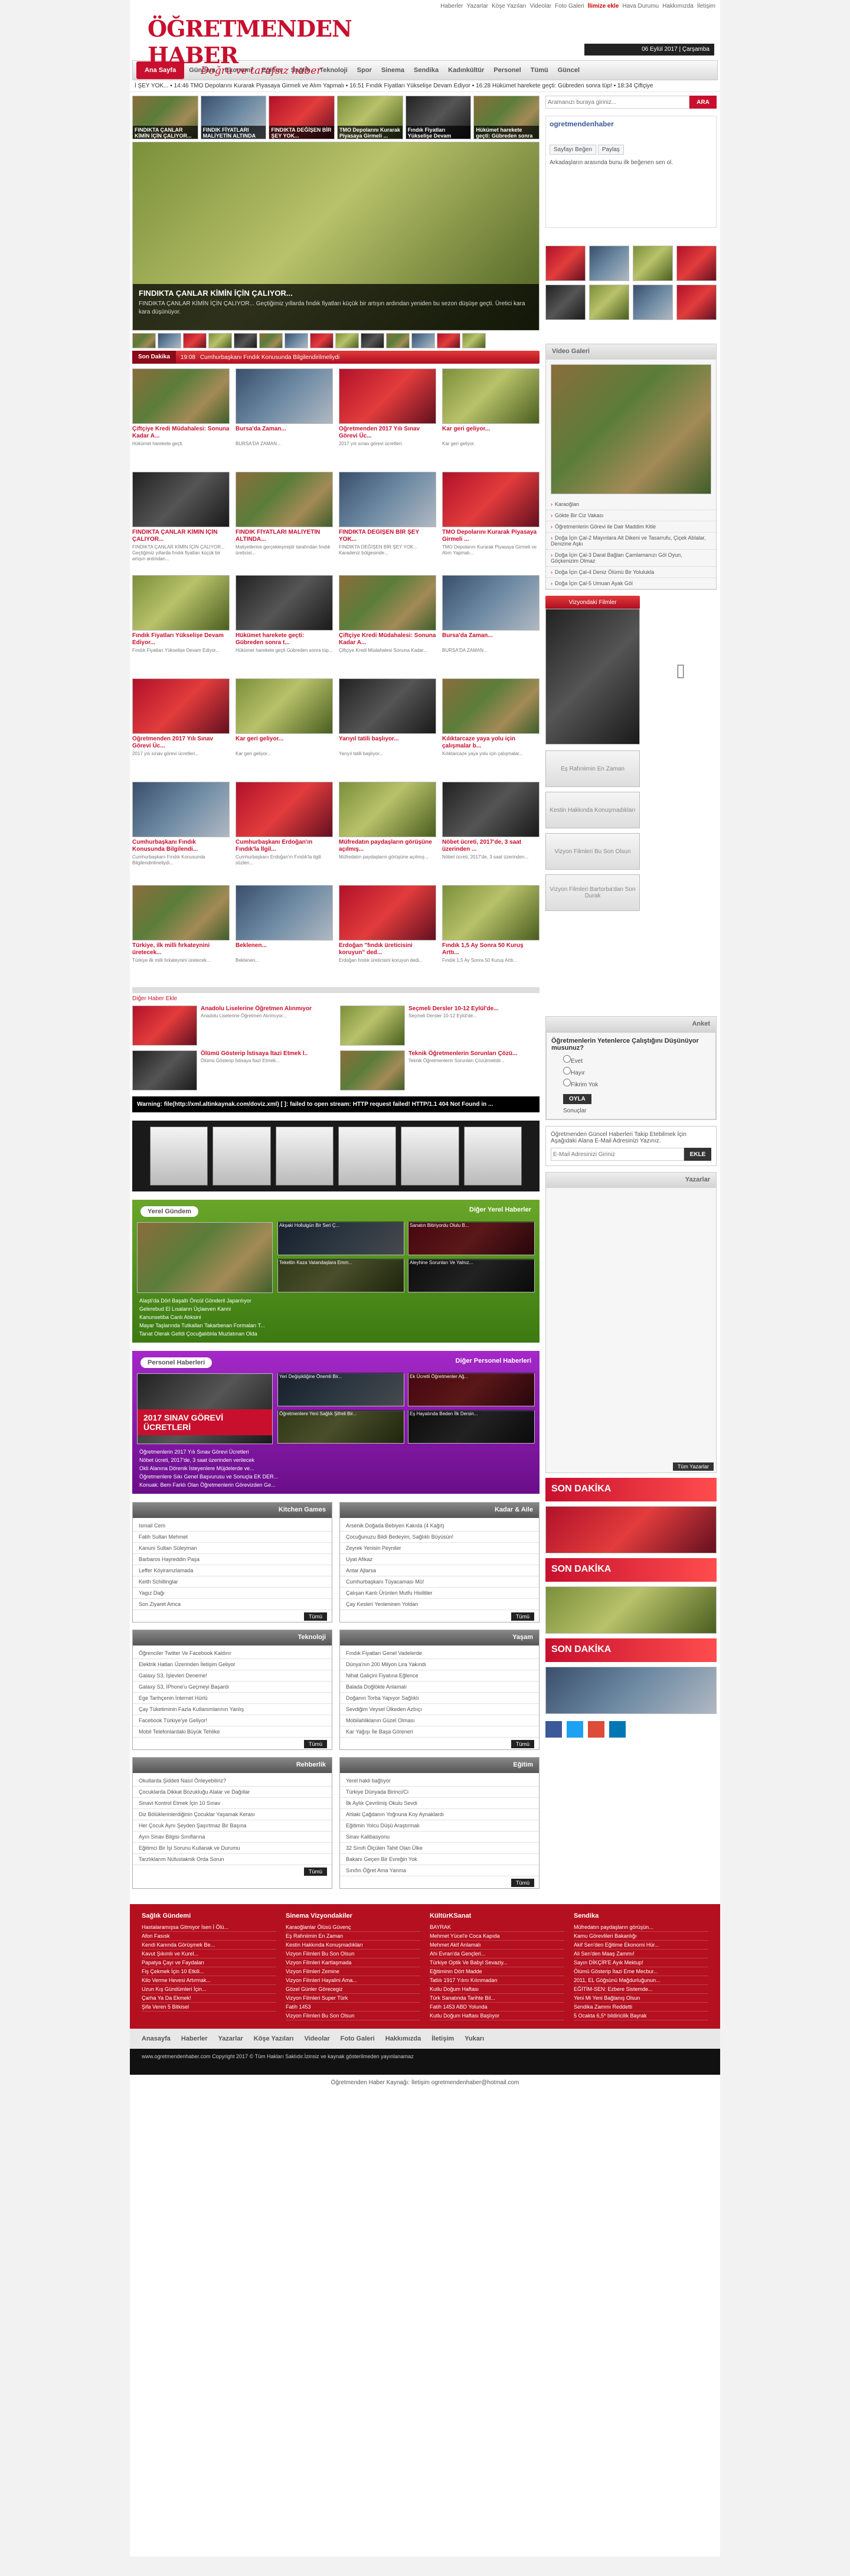  I want to click on footer-link: Karaoğlanlar Ölüsü Güvenç, so click(353, 1927).